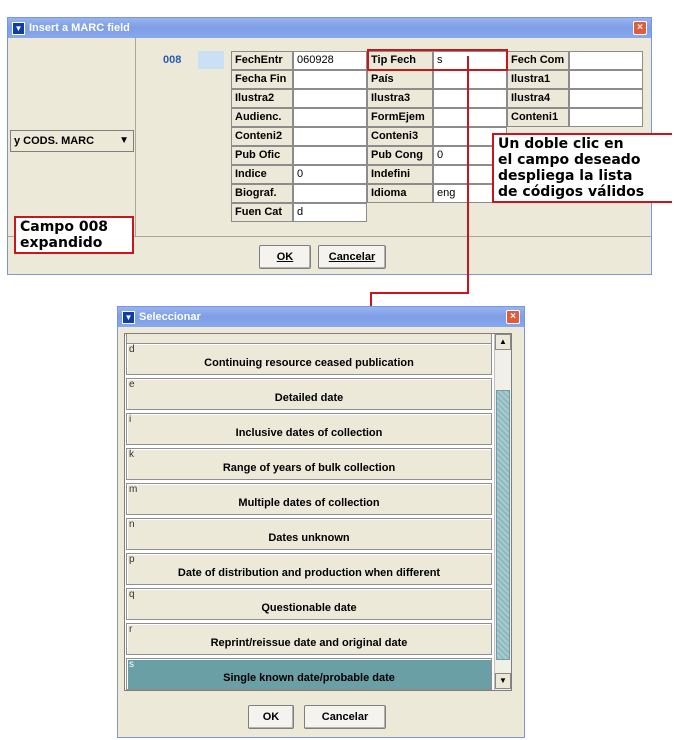  I want to click on label-fechentr: FechEntr, so click(262, 60).